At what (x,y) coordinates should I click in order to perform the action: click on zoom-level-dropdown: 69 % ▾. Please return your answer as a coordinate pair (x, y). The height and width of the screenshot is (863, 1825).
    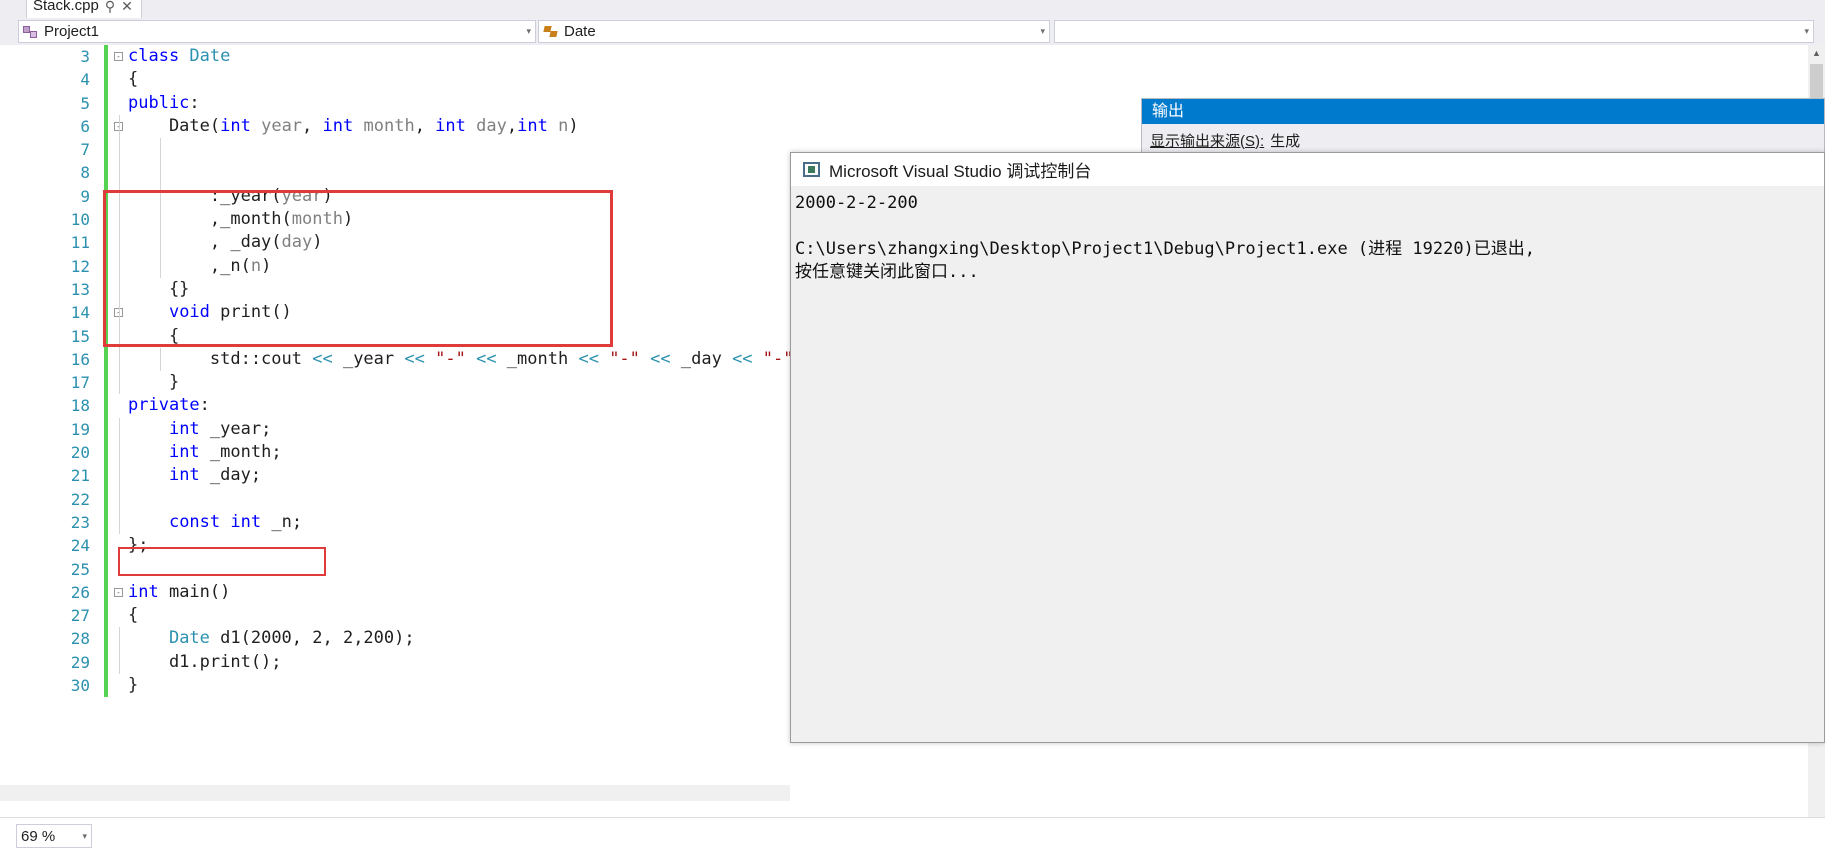
    Looking at the image, I should click on (54, 836).